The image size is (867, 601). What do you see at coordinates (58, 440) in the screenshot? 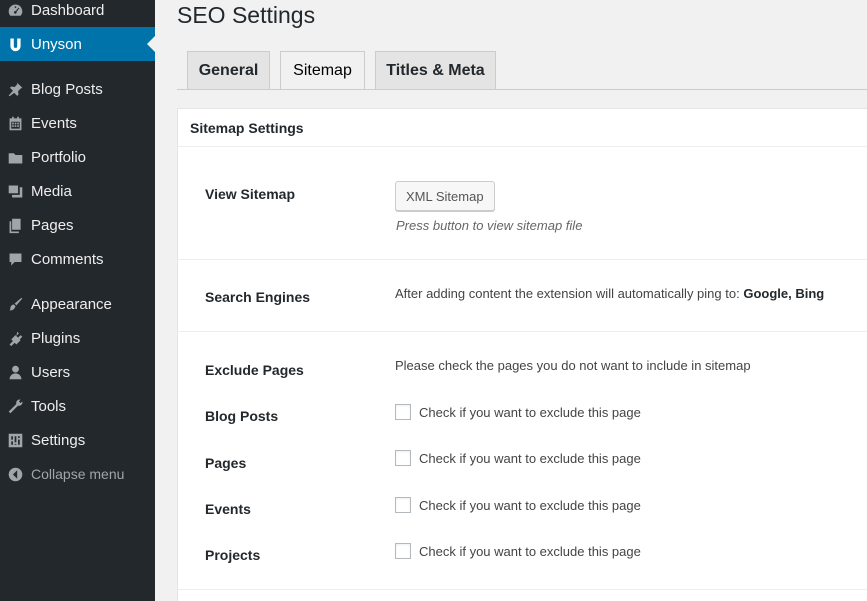
I see `sidebar-item-label: Settings` at bounding box center [58, 440].